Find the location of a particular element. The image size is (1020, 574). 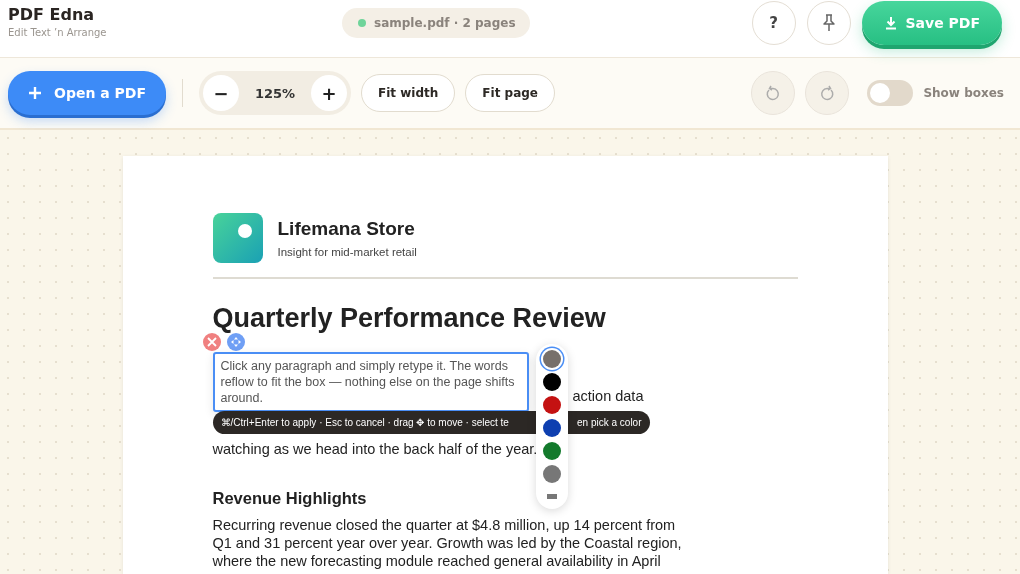

fit-width-button: Fit width is located at coordinates (408, 93).